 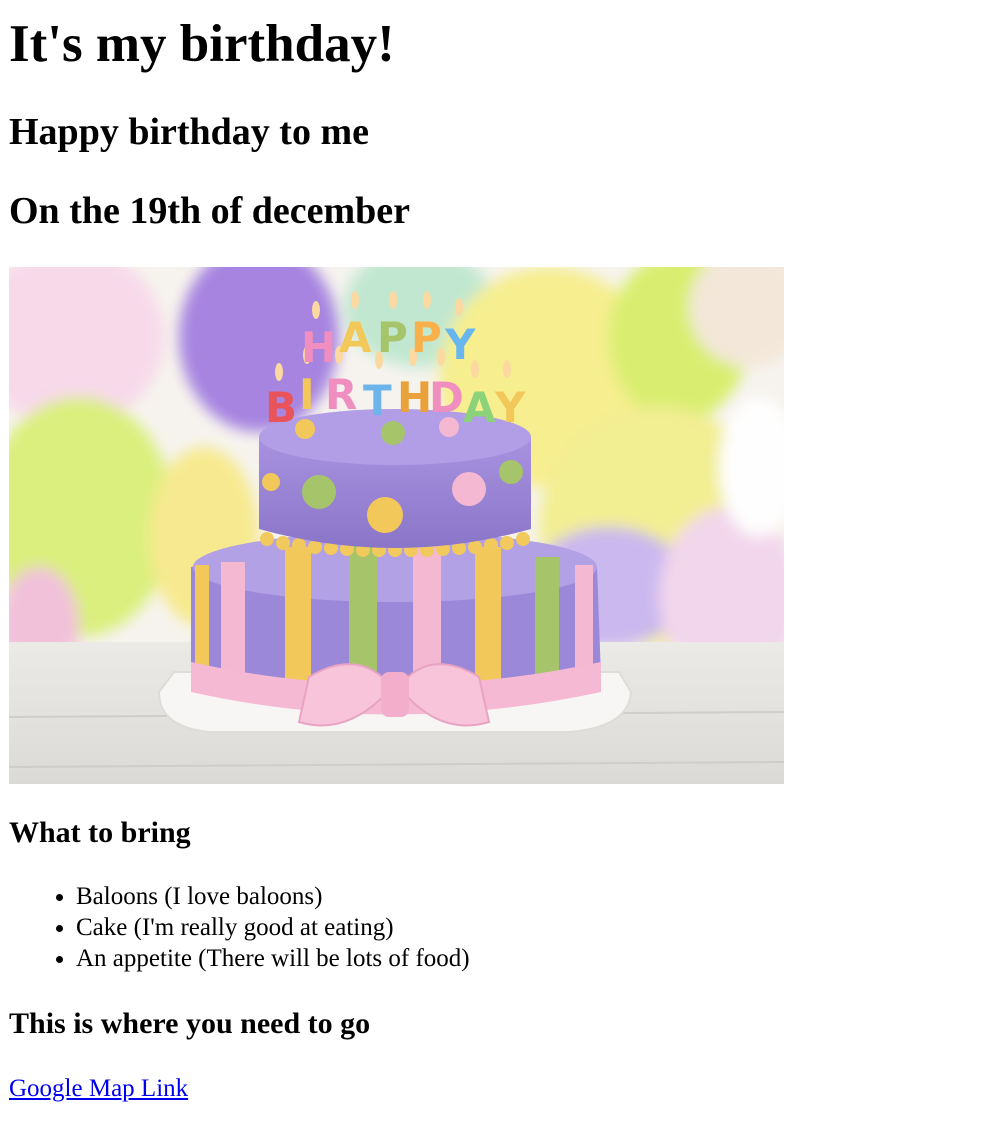 I want to click on page-title: It's my birthday!, so click(x=202, y=44).